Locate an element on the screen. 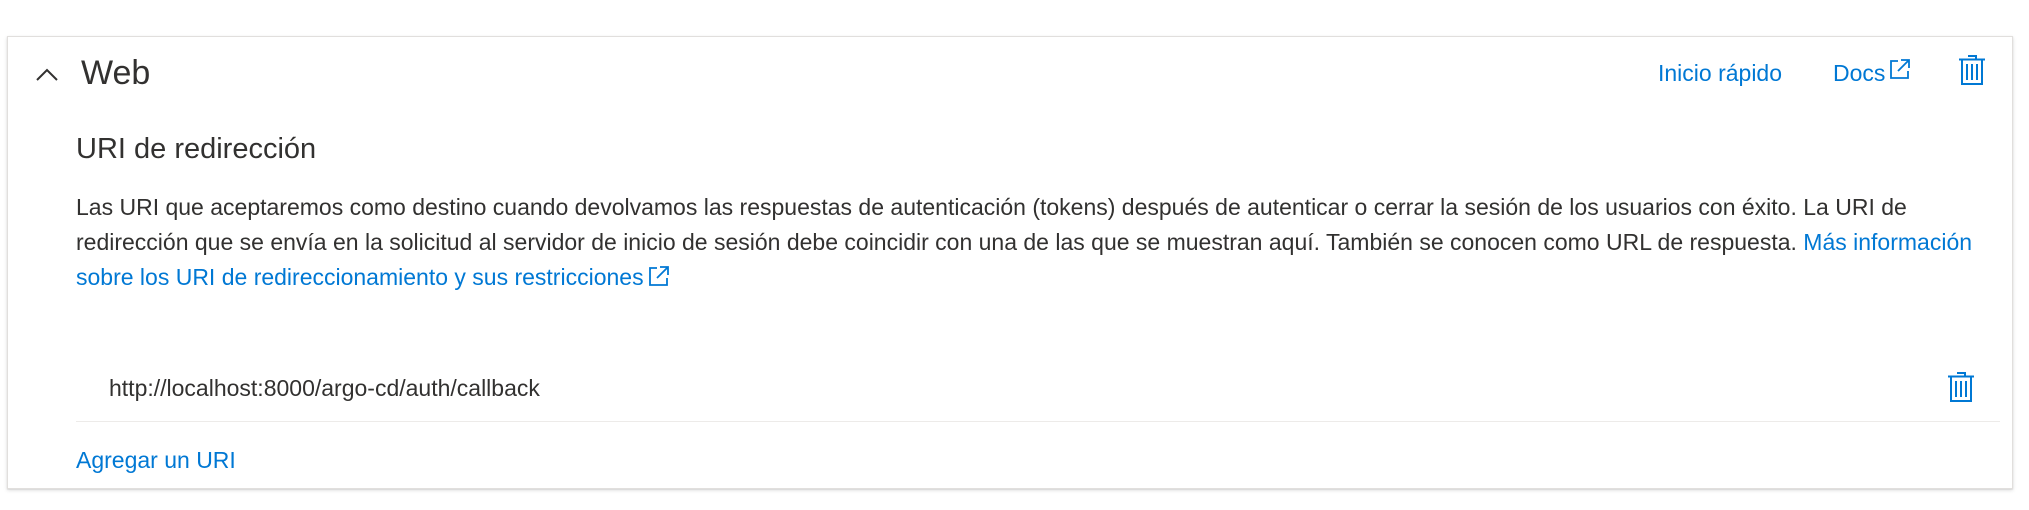 Image resolution: width=2029 pixels, height=510 pixels. chevron-up-icon is located at coordinates (47, 75).